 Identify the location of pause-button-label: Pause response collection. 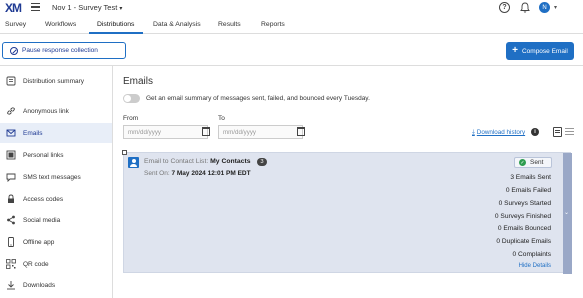
(60, 50).